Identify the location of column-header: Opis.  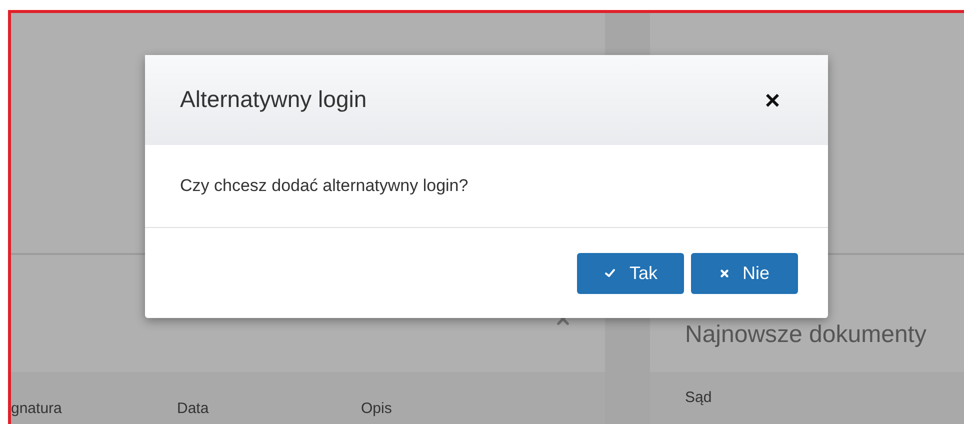
(376, 409).